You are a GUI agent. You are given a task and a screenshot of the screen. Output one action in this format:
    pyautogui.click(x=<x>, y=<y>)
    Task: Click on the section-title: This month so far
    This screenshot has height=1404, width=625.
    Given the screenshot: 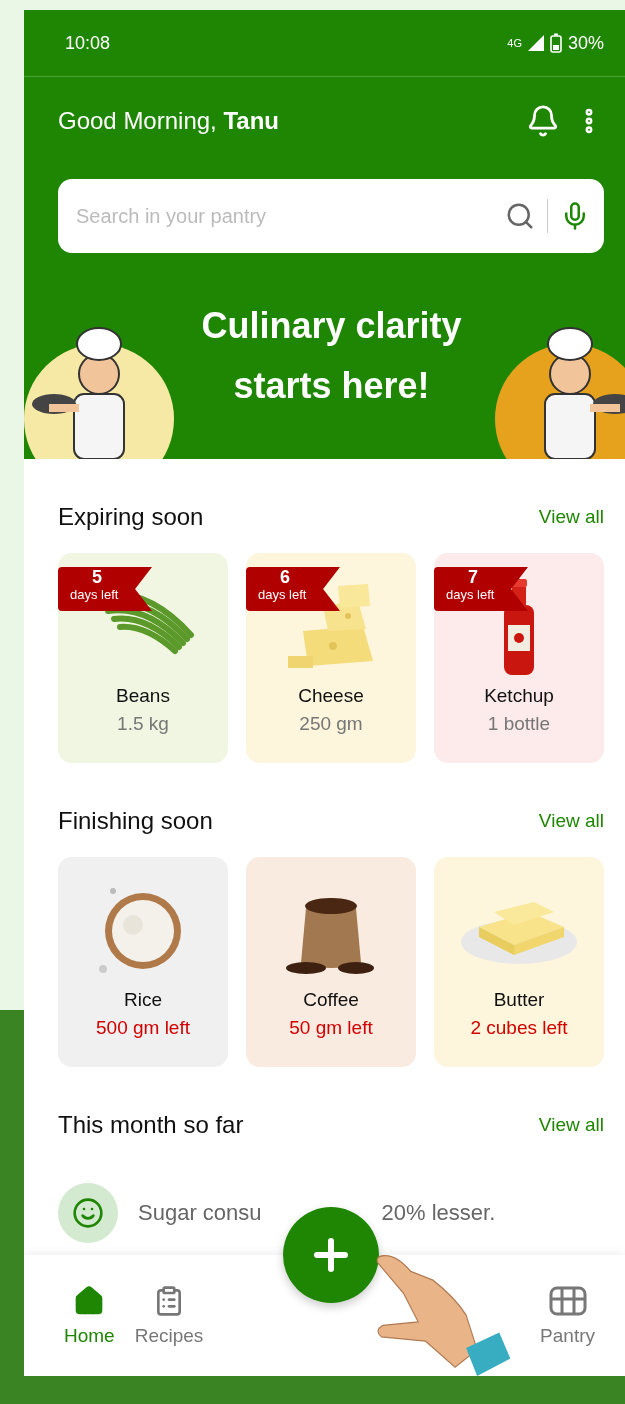 What is the action you would take?
    pyautogui.click(x=151, y=1125)
    